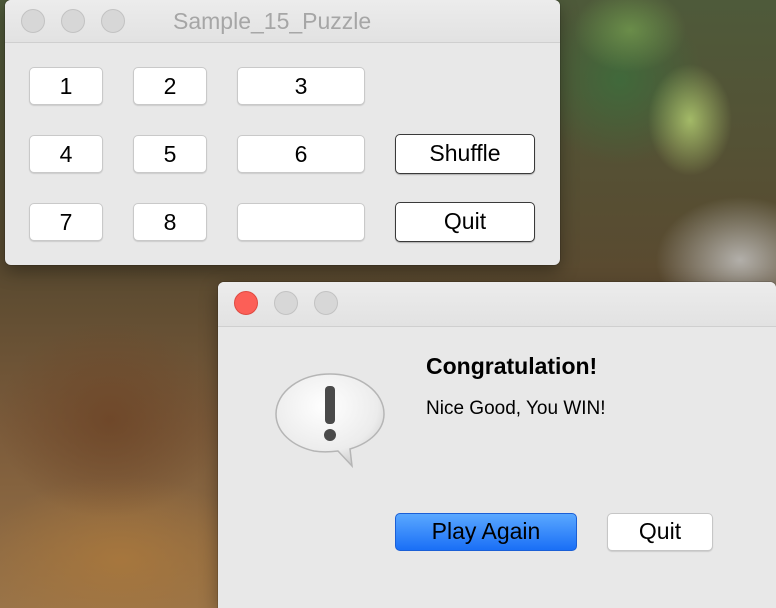 Image resolution: width=776 pixels, height=608 pixels. I want to click on alert-quit-button: Quit, so click(660, 532).